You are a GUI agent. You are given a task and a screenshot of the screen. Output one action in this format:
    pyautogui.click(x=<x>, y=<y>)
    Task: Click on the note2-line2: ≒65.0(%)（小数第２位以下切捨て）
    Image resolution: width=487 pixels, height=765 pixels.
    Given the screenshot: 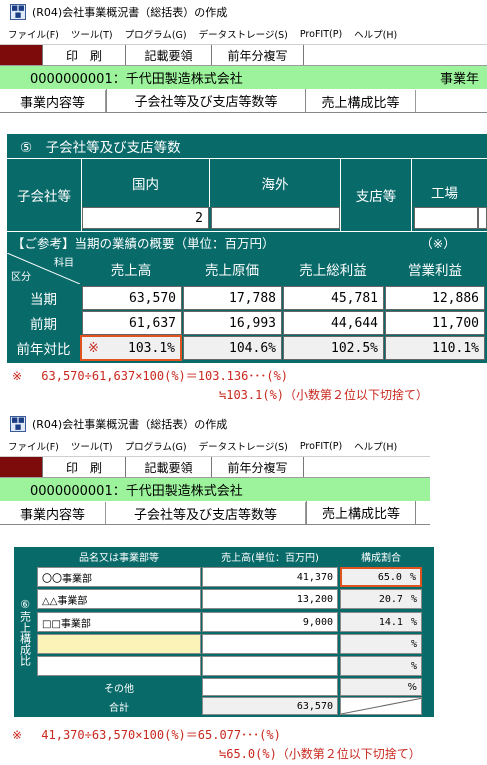 What is the action you would take?
    pyautogui.click(x=320, y=754)
    